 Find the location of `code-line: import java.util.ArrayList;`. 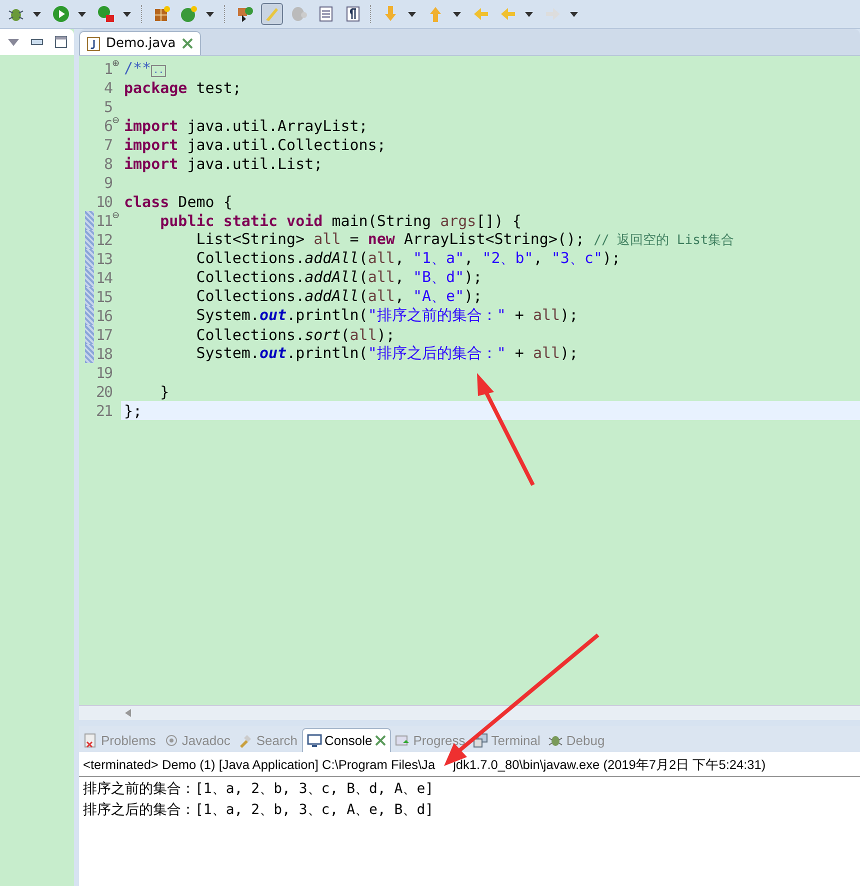

code-line: import java.util.ArrayList; is located at coordinates (246, 125).